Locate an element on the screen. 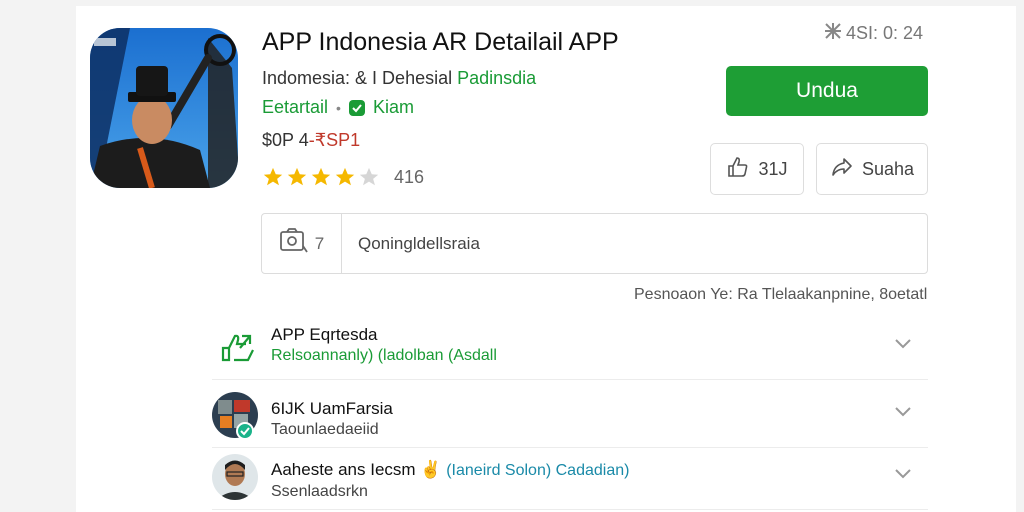 The width and height of the screenshot is (1024, 512). review-icon-count: 7 is located at coordinates (319, 243).